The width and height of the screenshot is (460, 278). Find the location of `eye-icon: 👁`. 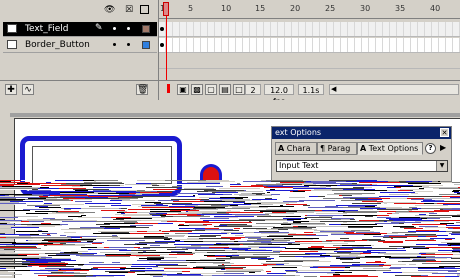

eye-icon: 👁 is located at coordinates (109, 10).